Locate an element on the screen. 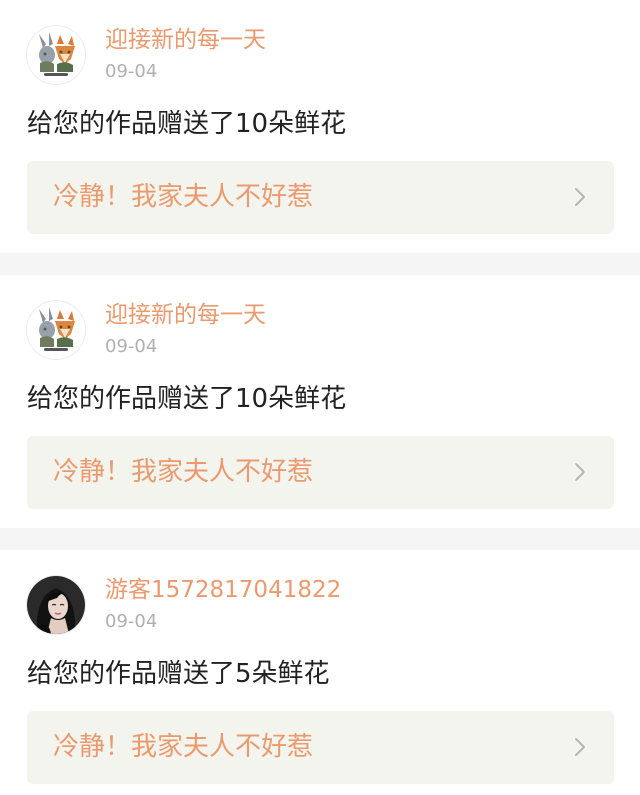  username: 游客1572817041822 is located at coordinates (223, 590).